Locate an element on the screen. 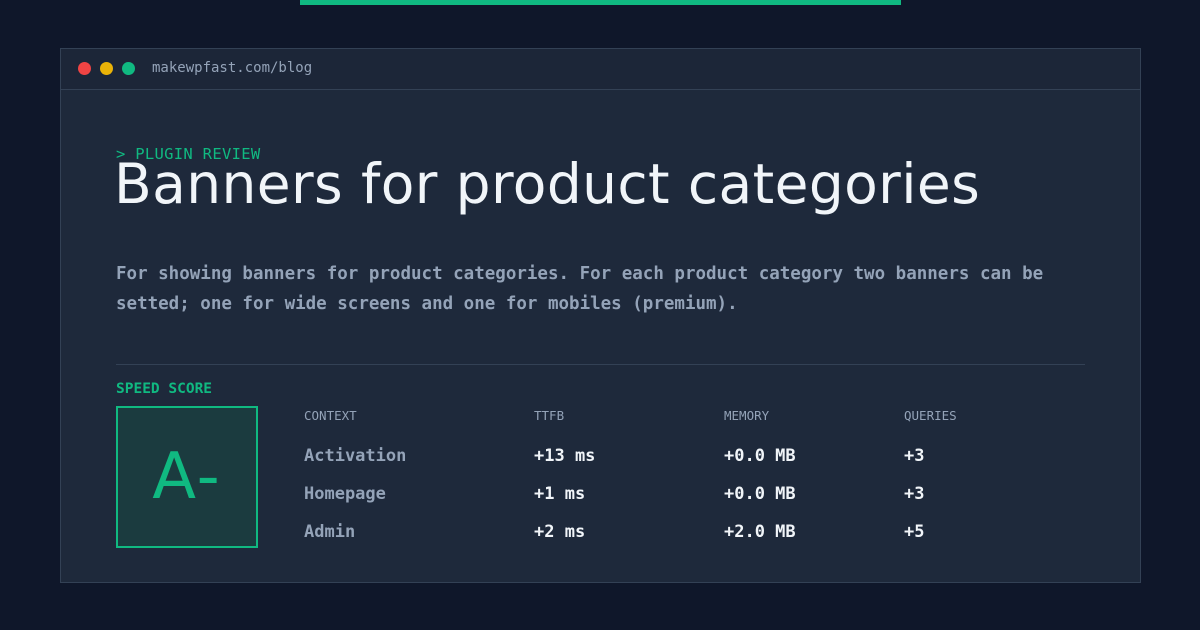 Image resolution: width=1200 pixels, height=630 pixels. close-dot is located at coordinates (84, 68).